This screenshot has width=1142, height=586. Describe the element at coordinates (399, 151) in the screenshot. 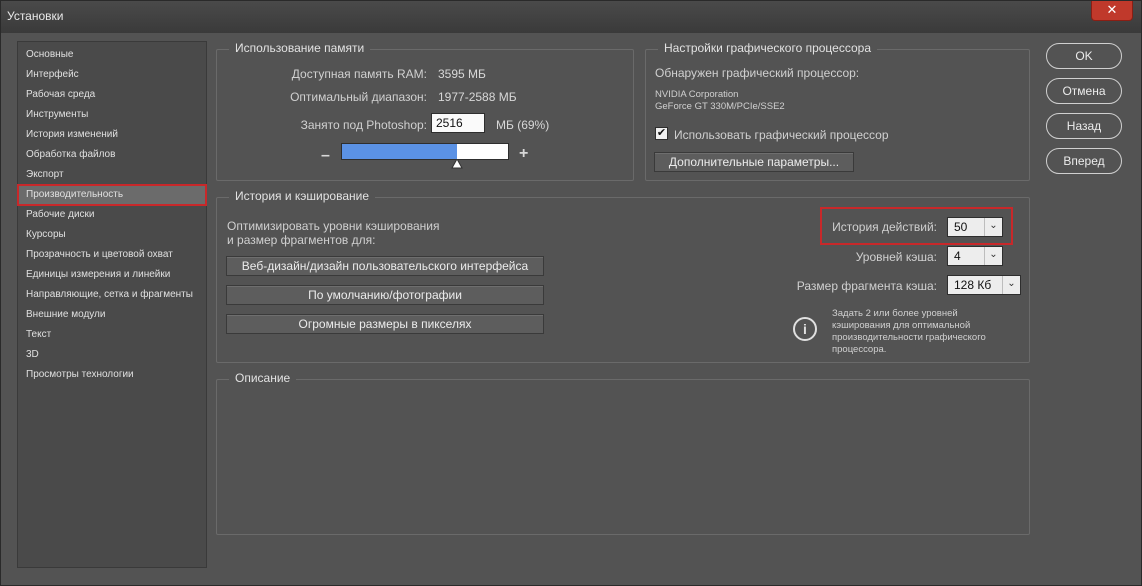

I see `memory-slider-fill` at that location.